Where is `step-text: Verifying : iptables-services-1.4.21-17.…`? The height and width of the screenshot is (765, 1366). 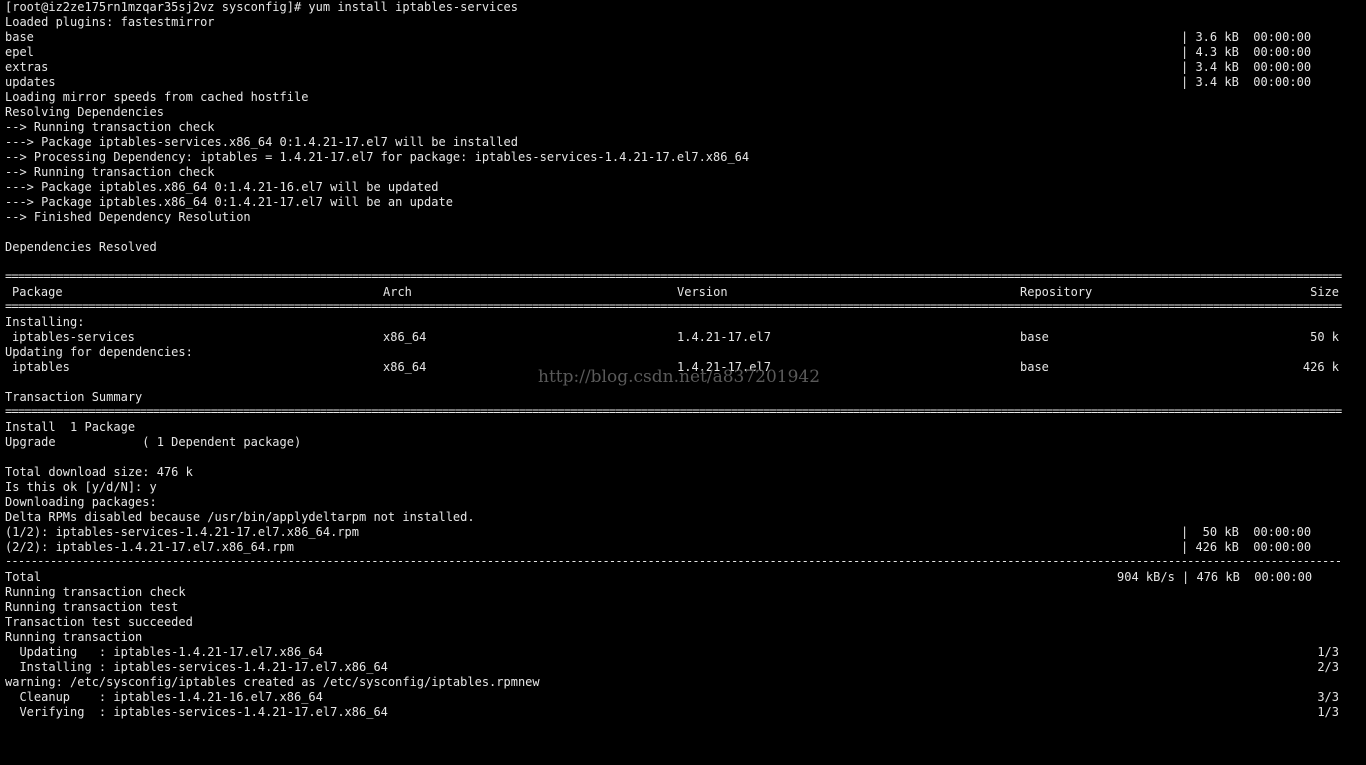 step-text: Verifying : iptables-services-1.4.21-17.… is located at coordinates (196, 712).